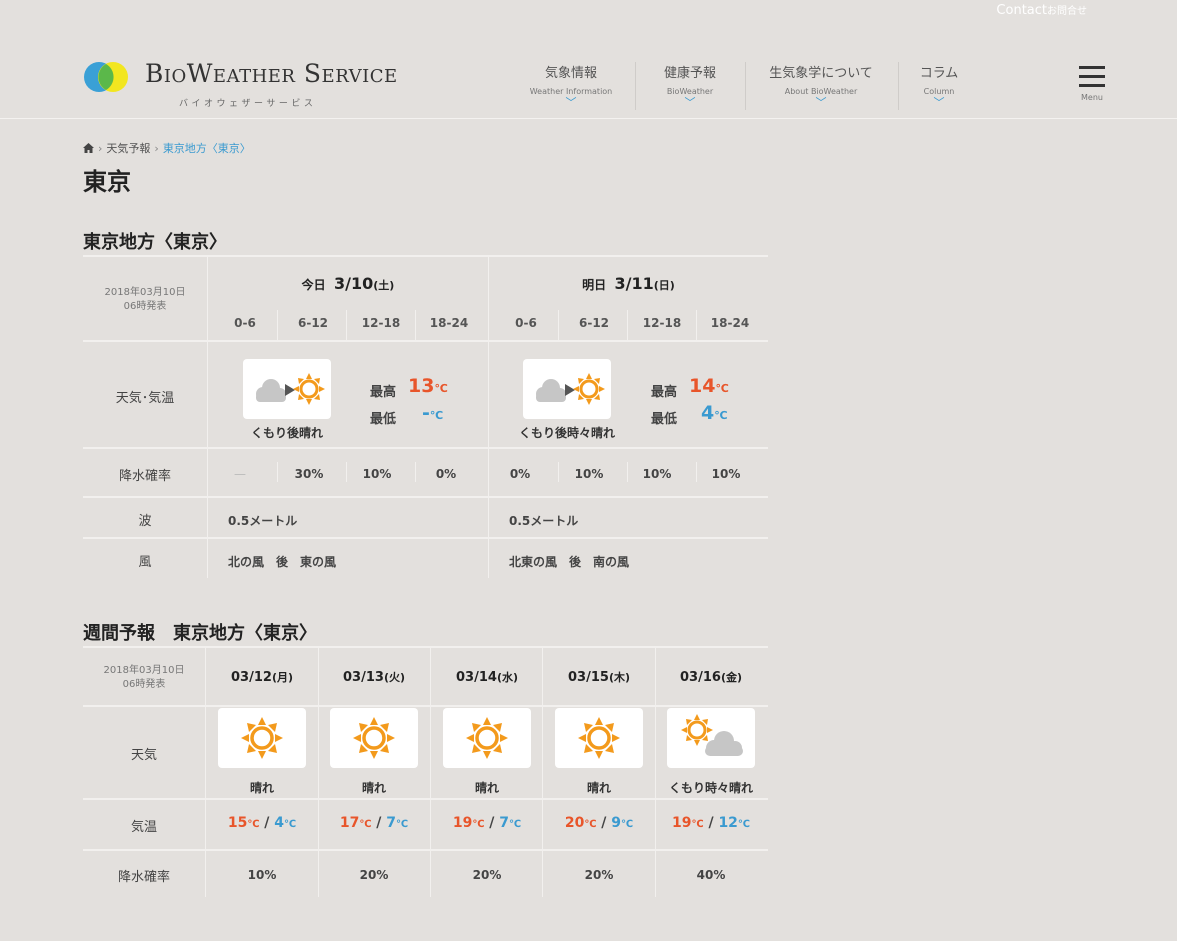  Describe the element at coordinates (206, 148) in the screenshot. I see `breadcrumb-current: 東京地方〈東京〉` at that location.